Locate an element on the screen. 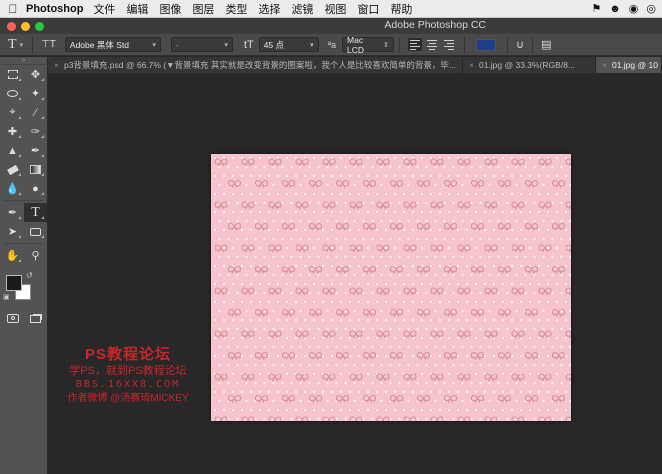 This screenshot has width=662, height=474. clone-stamp-icon: ▲ is located at coordinates (12, 150).